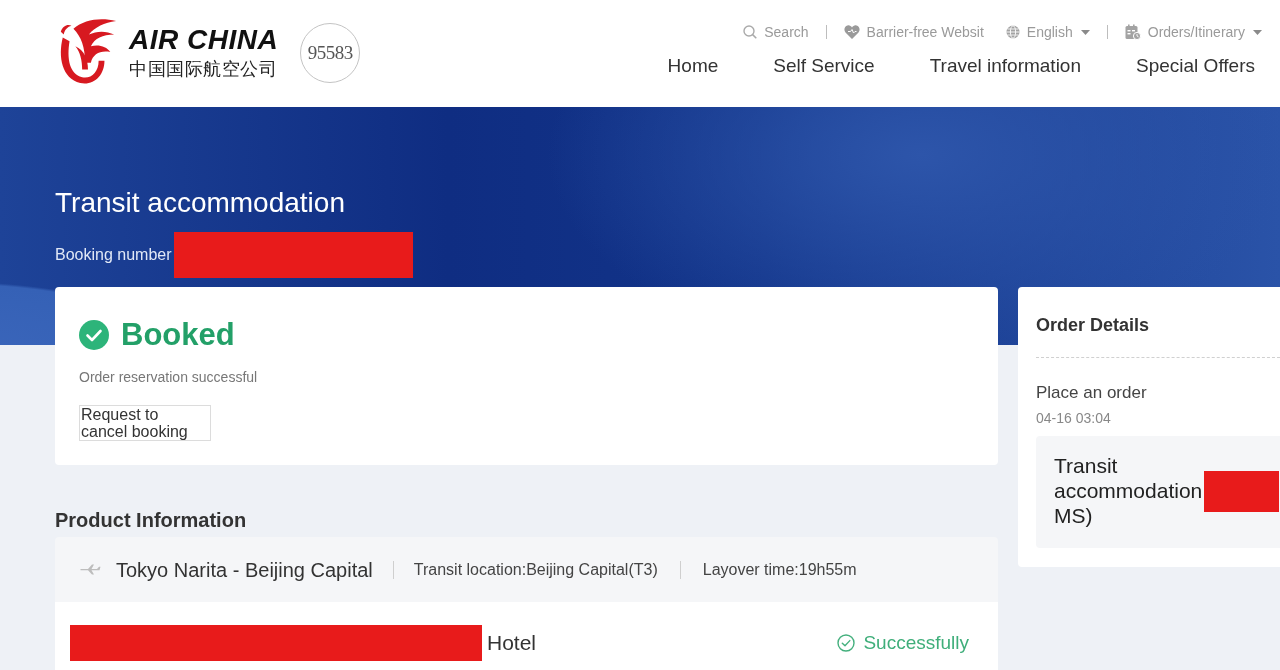  I want to click on order-item-text: MS), so click(1073, 515).